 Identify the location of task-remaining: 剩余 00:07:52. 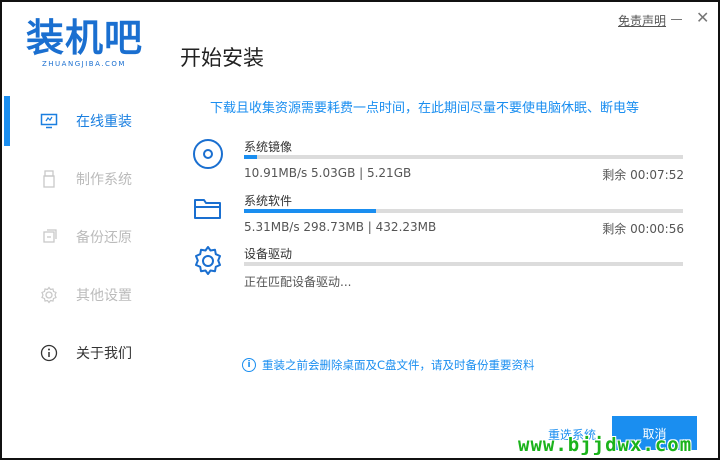
(643, 175).